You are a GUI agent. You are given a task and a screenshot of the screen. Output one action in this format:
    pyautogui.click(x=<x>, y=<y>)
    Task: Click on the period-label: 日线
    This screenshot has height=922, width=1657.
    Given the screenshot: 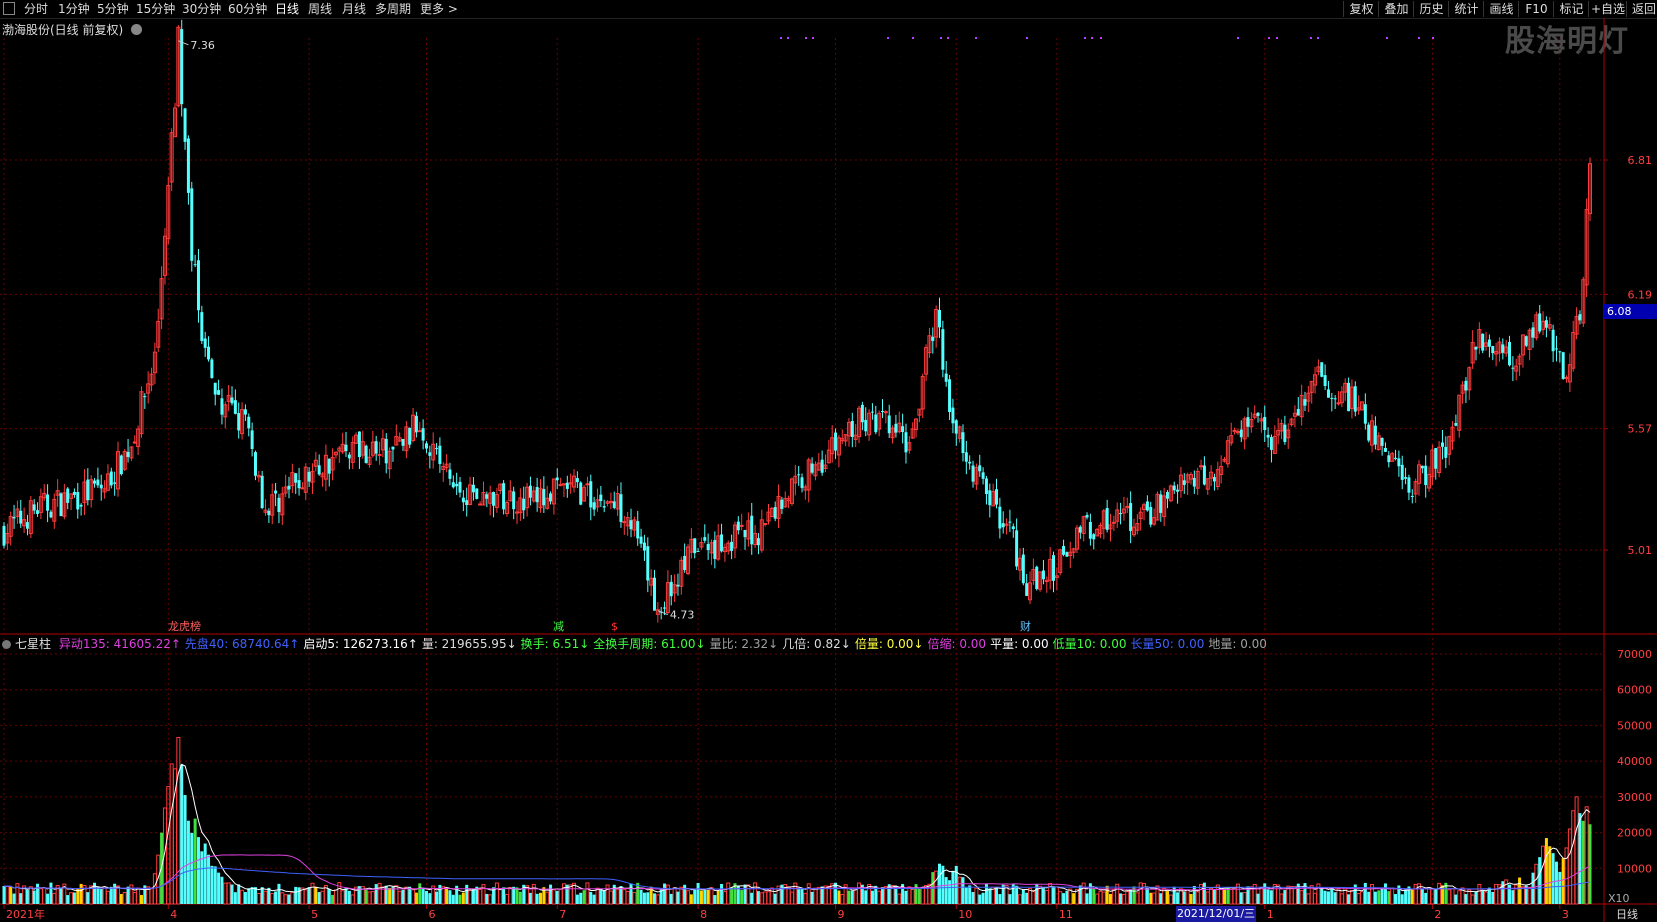 What is the action you would take?
    pyautogui.click(x=1627, y=914)
    